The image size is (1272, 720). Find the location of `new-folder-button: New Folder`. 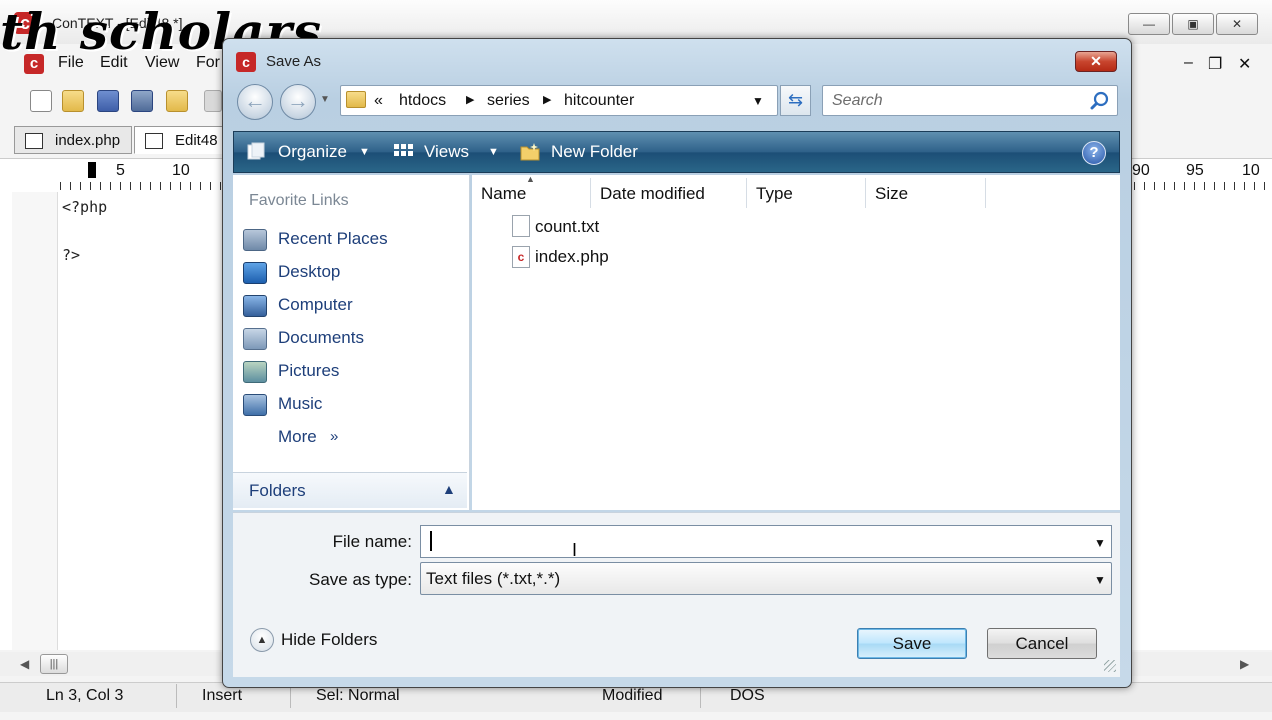

new-folder-button: New Folder is located at coordinates (594, 152).